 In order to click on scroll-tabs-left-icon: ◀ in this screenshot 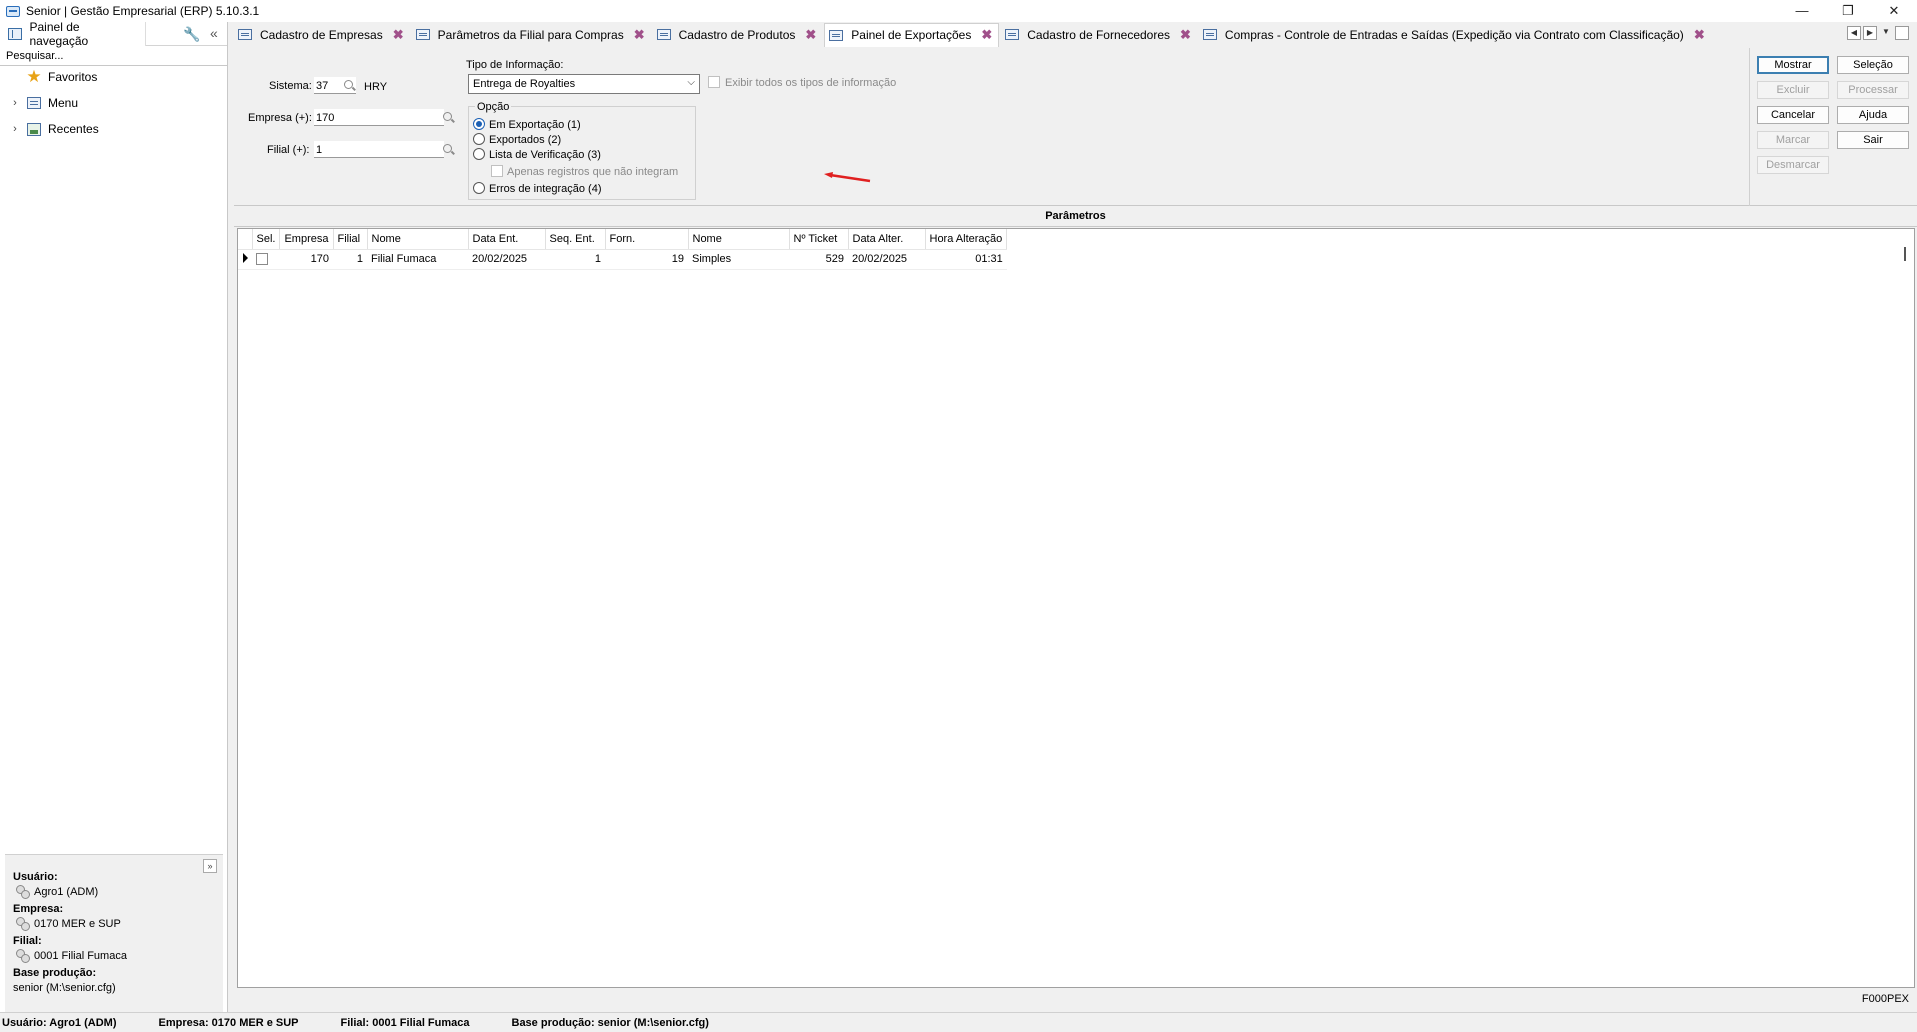, I will do `click(1854, 33)`.